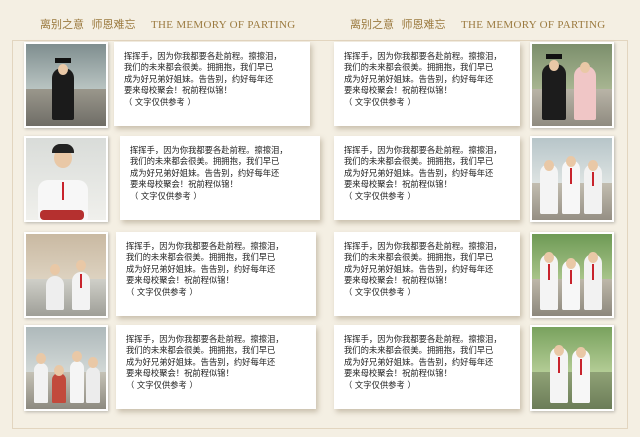  What do you see at coordinates (572, 368) in the screenshot?
I see `students-outdoor-photo` at bounding box center [572, 368].